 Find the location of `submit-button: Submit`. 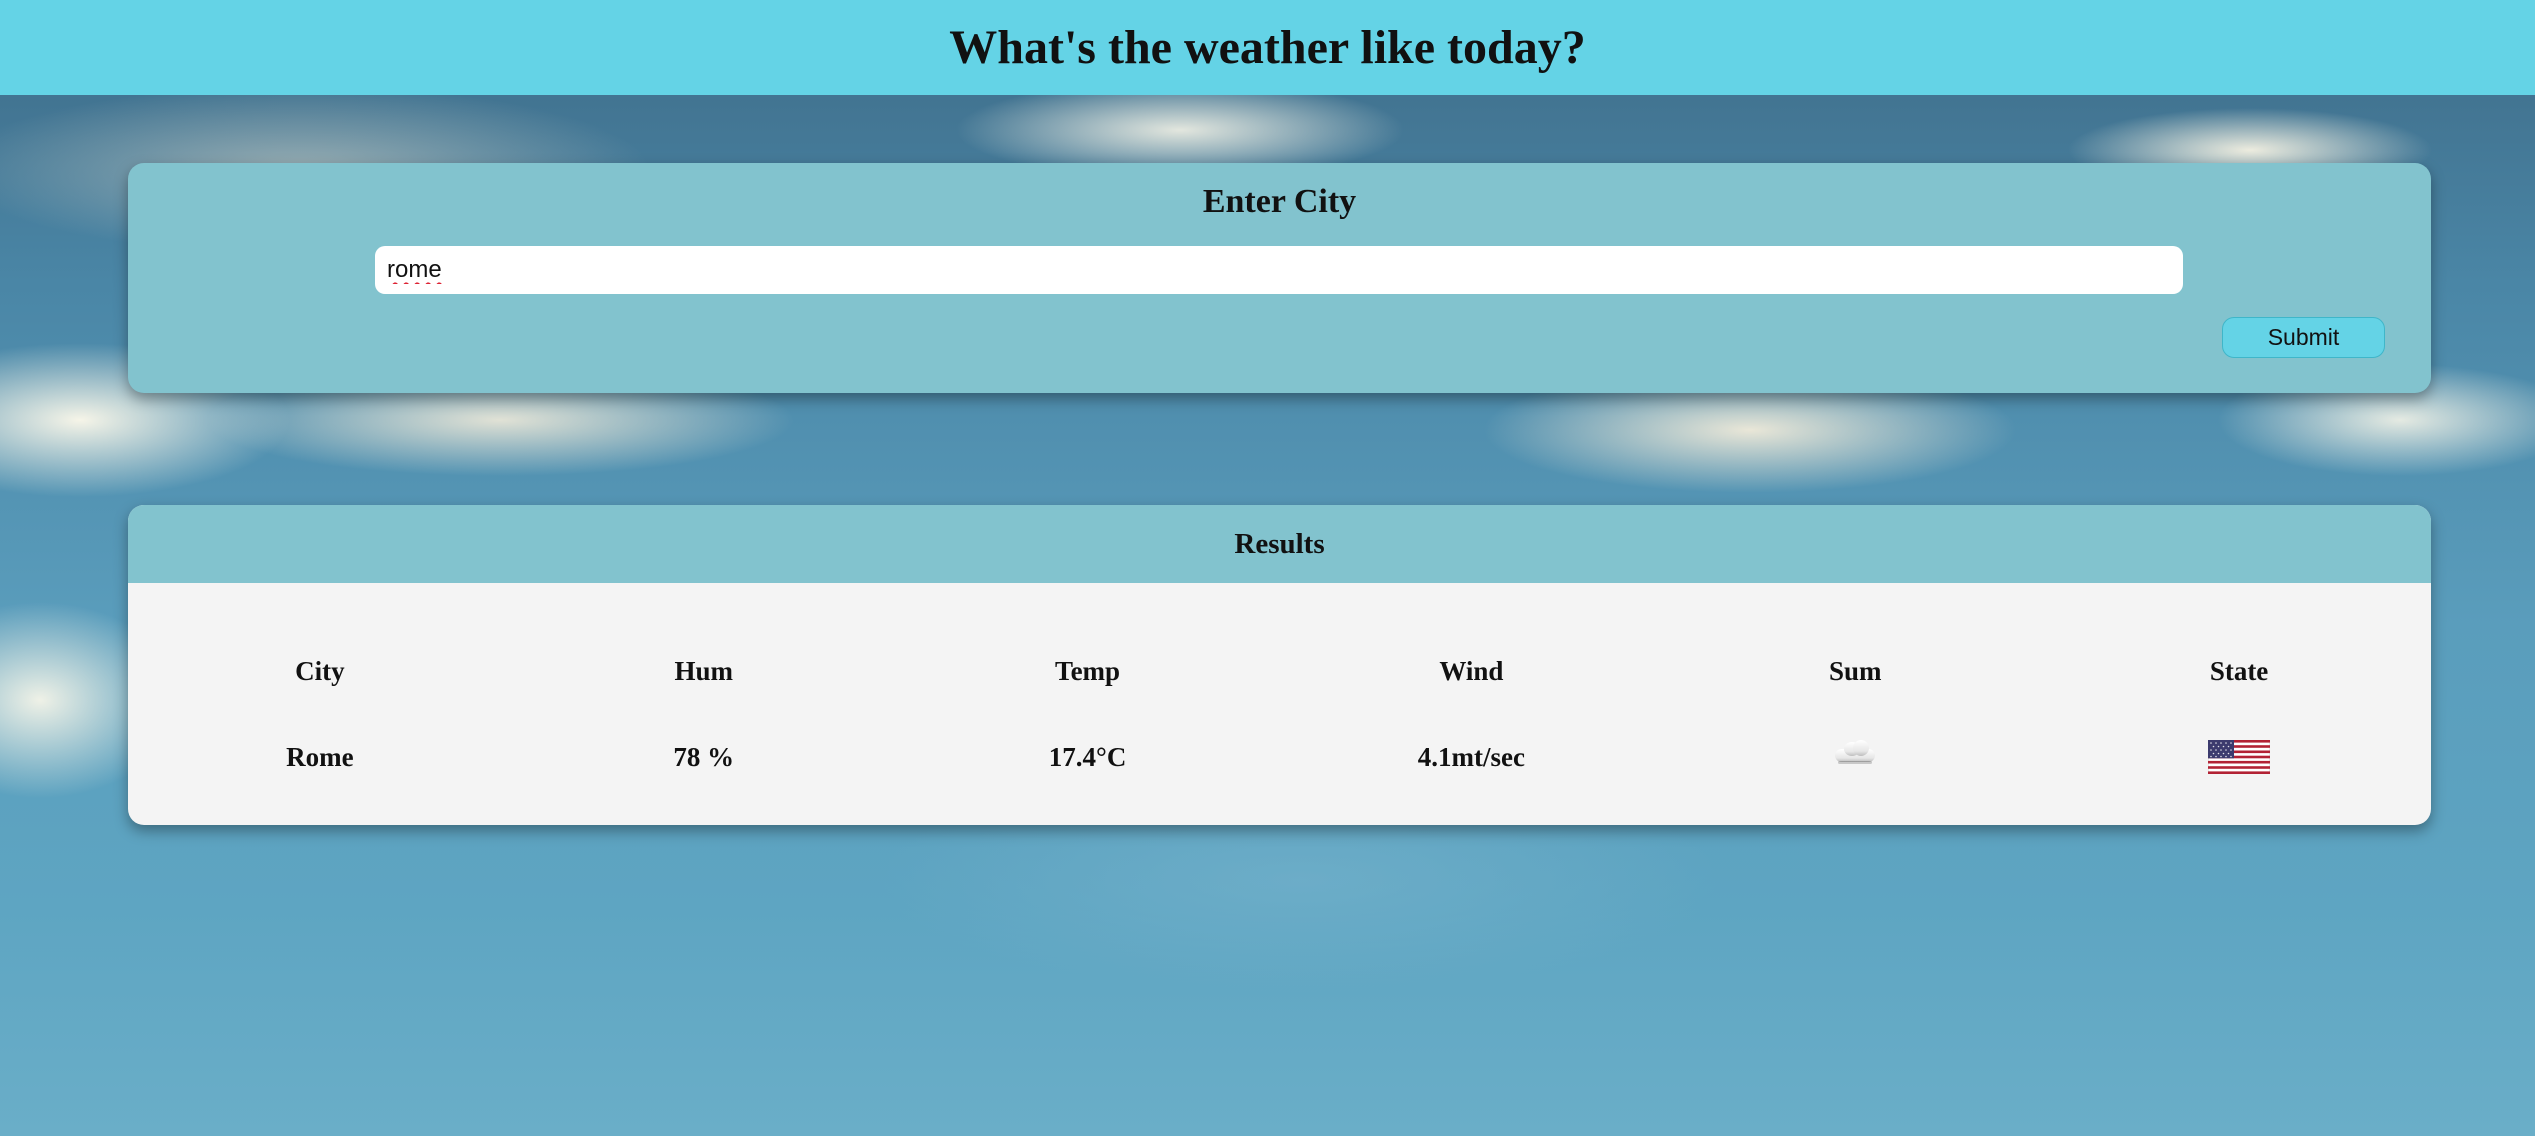

submit-button: Submit is located at coordinates (2303, 337).